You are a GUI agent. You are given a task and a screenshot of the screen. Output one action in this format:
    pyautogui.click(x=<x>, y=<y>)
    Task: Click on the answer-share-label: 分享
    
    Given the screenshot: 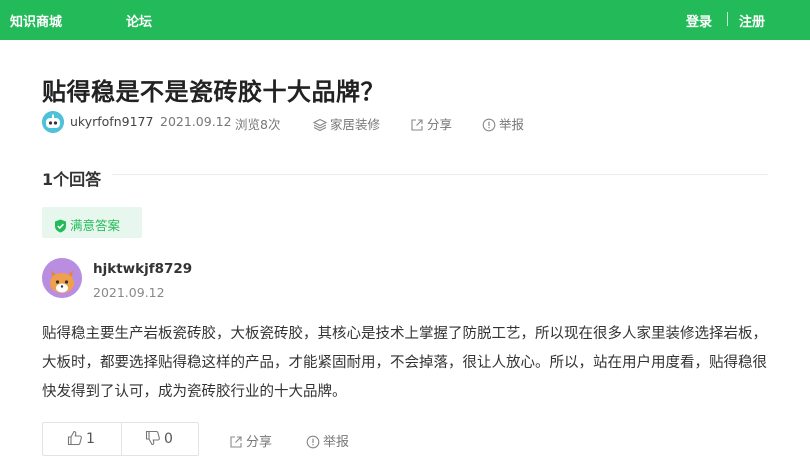 What is the action you would take?
    pyautogui.click(x=259, y=442)
    